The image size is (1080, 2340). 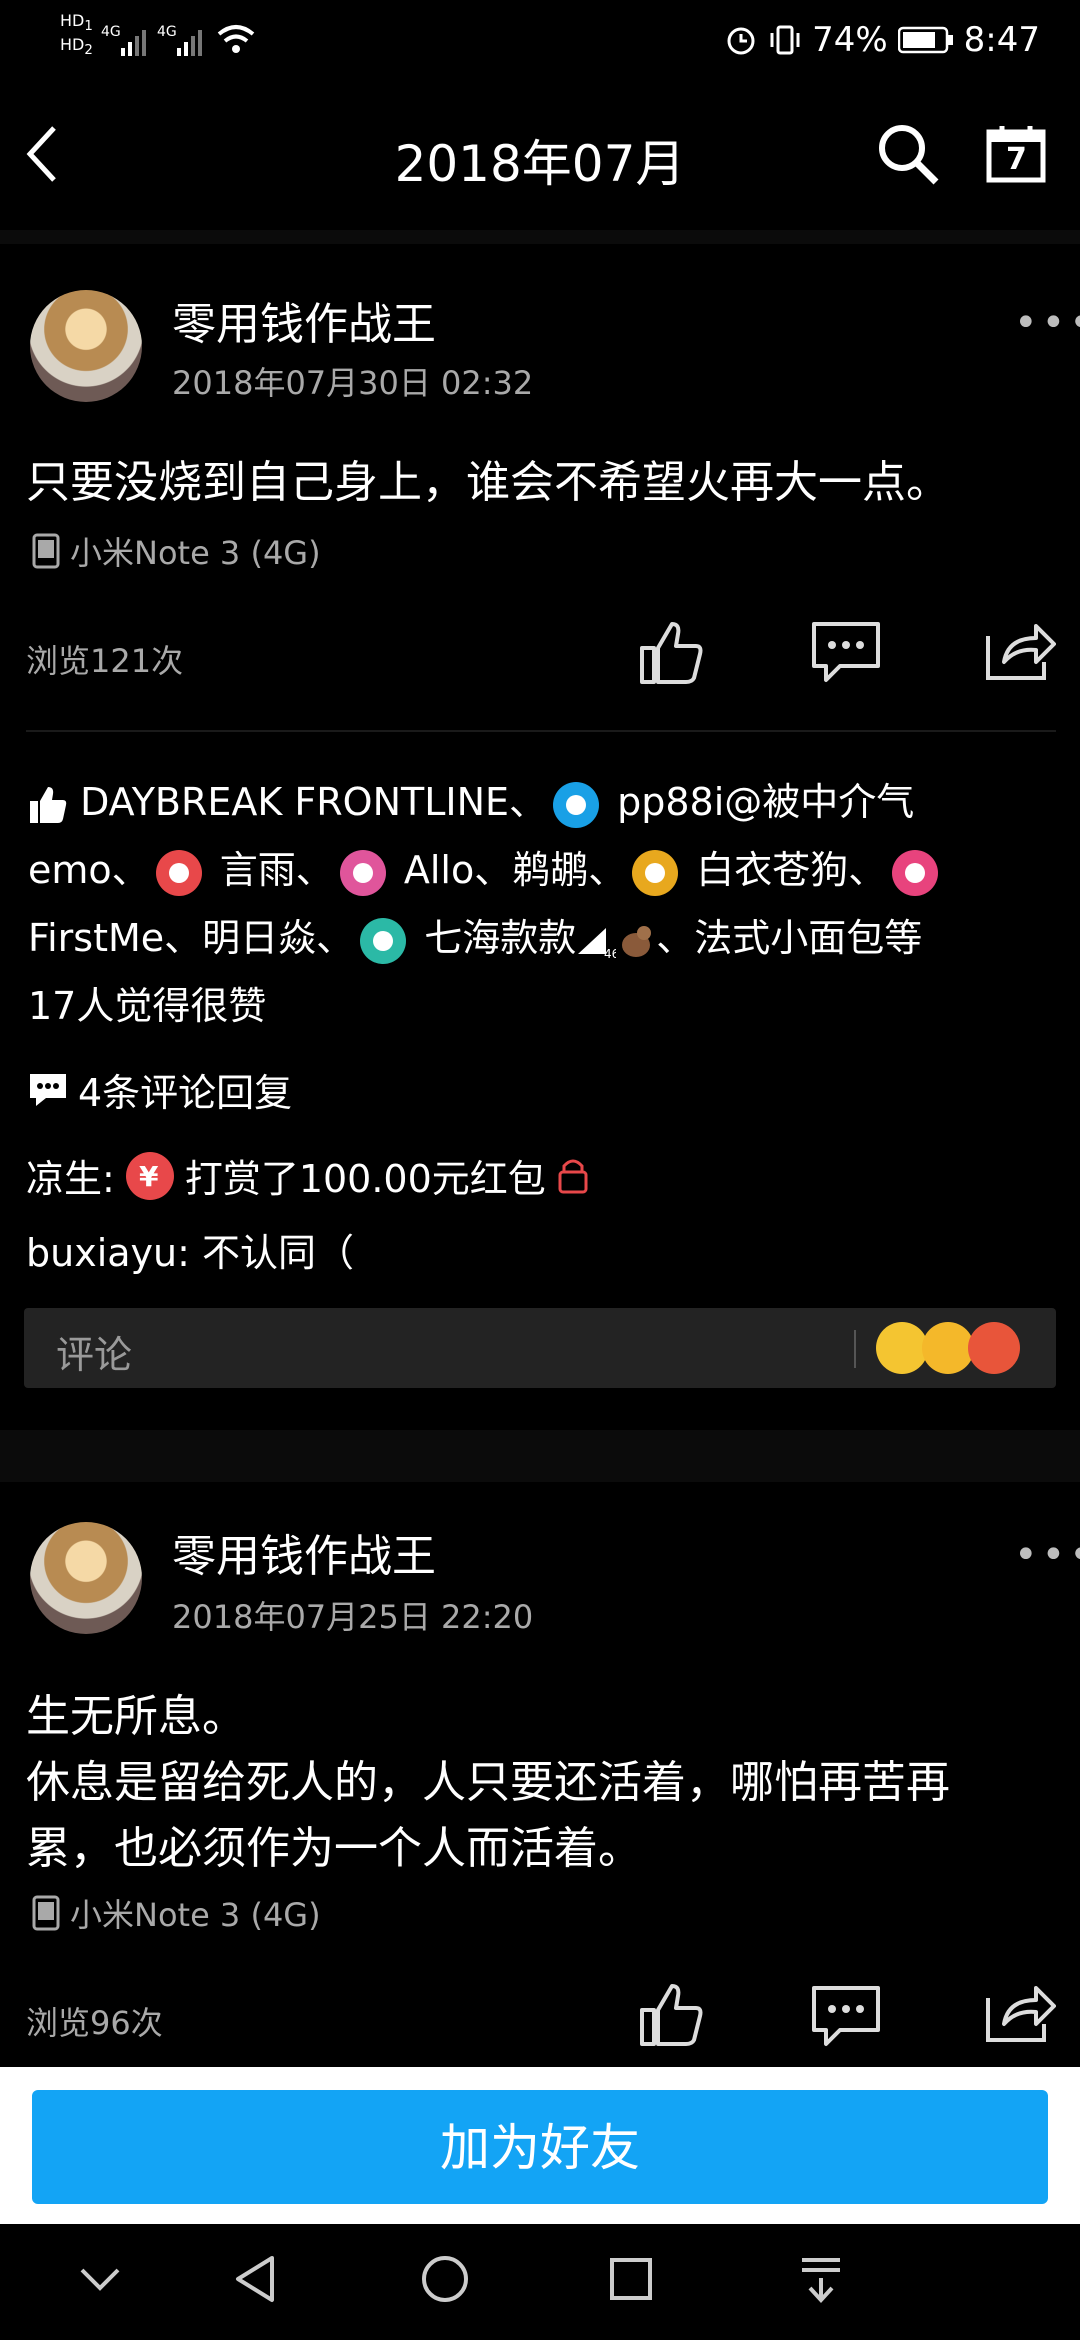 I want to click on emoji-picker, so click(x=948, y=1348).